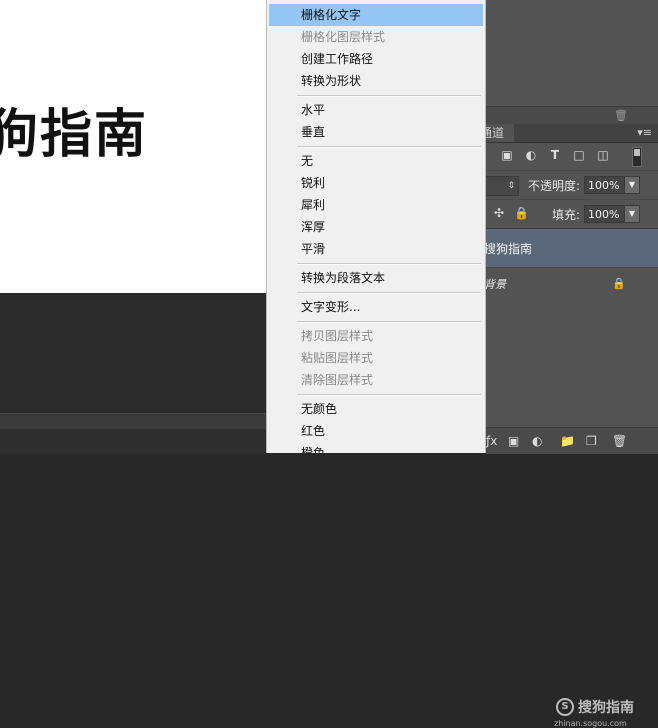 Image resolution: width=658 pixels, height=728 pixels. What do you see at coordinates (376, 81) in the screenshot?
I see `menu-item-convert-to-shape: 转换为形状` at bounding box center [376, 81].